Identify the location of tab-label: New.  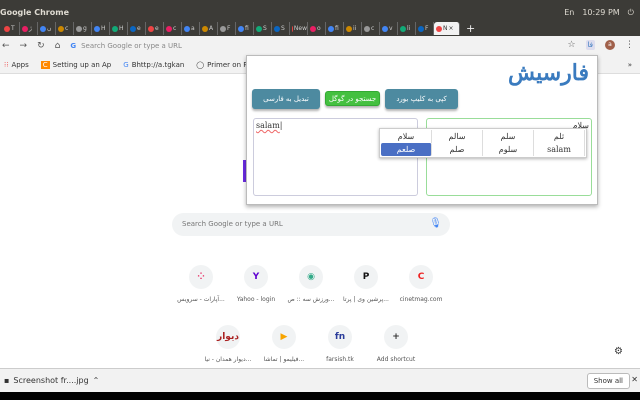
(300, 28).